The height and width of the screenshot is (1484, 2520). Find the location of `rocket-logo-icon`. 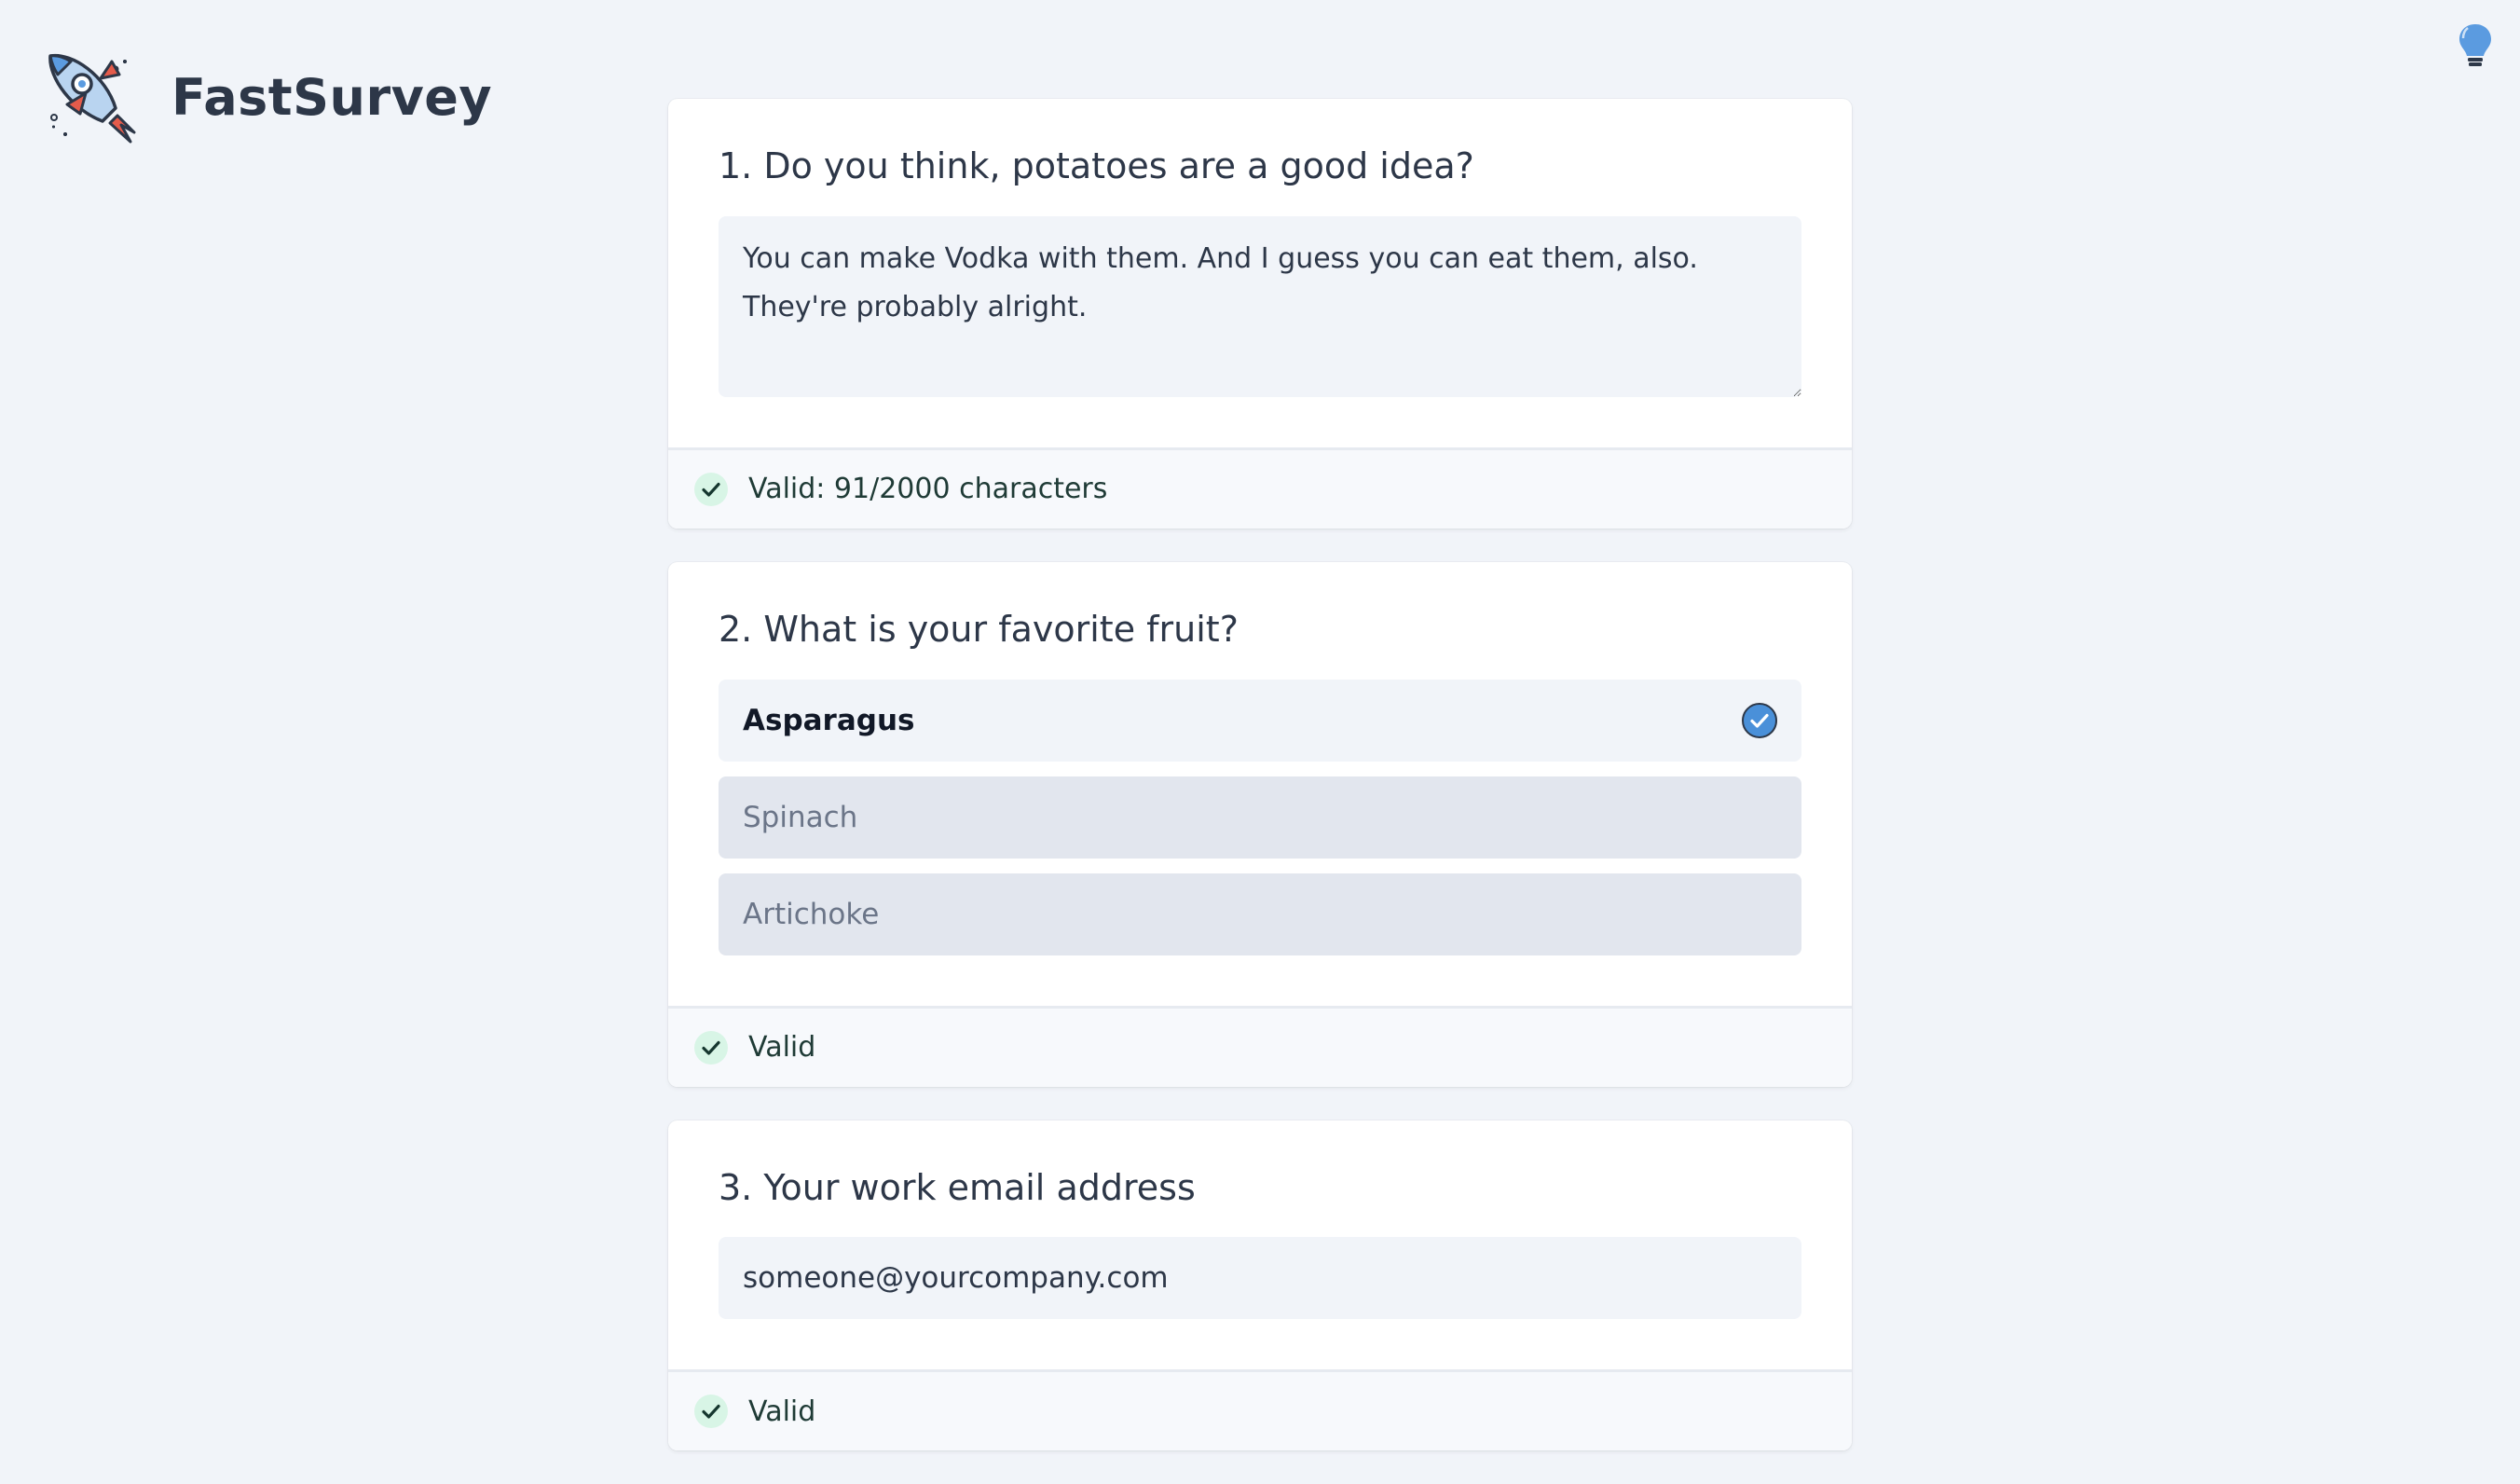

rocket-logo-icon is located at coordinates (92, 99).